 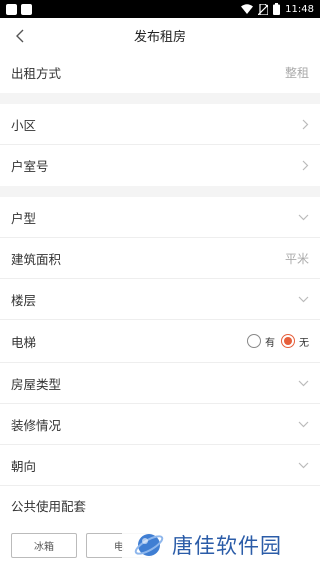 I want to click on chevron-left-icon, so click(x=20, y=36).